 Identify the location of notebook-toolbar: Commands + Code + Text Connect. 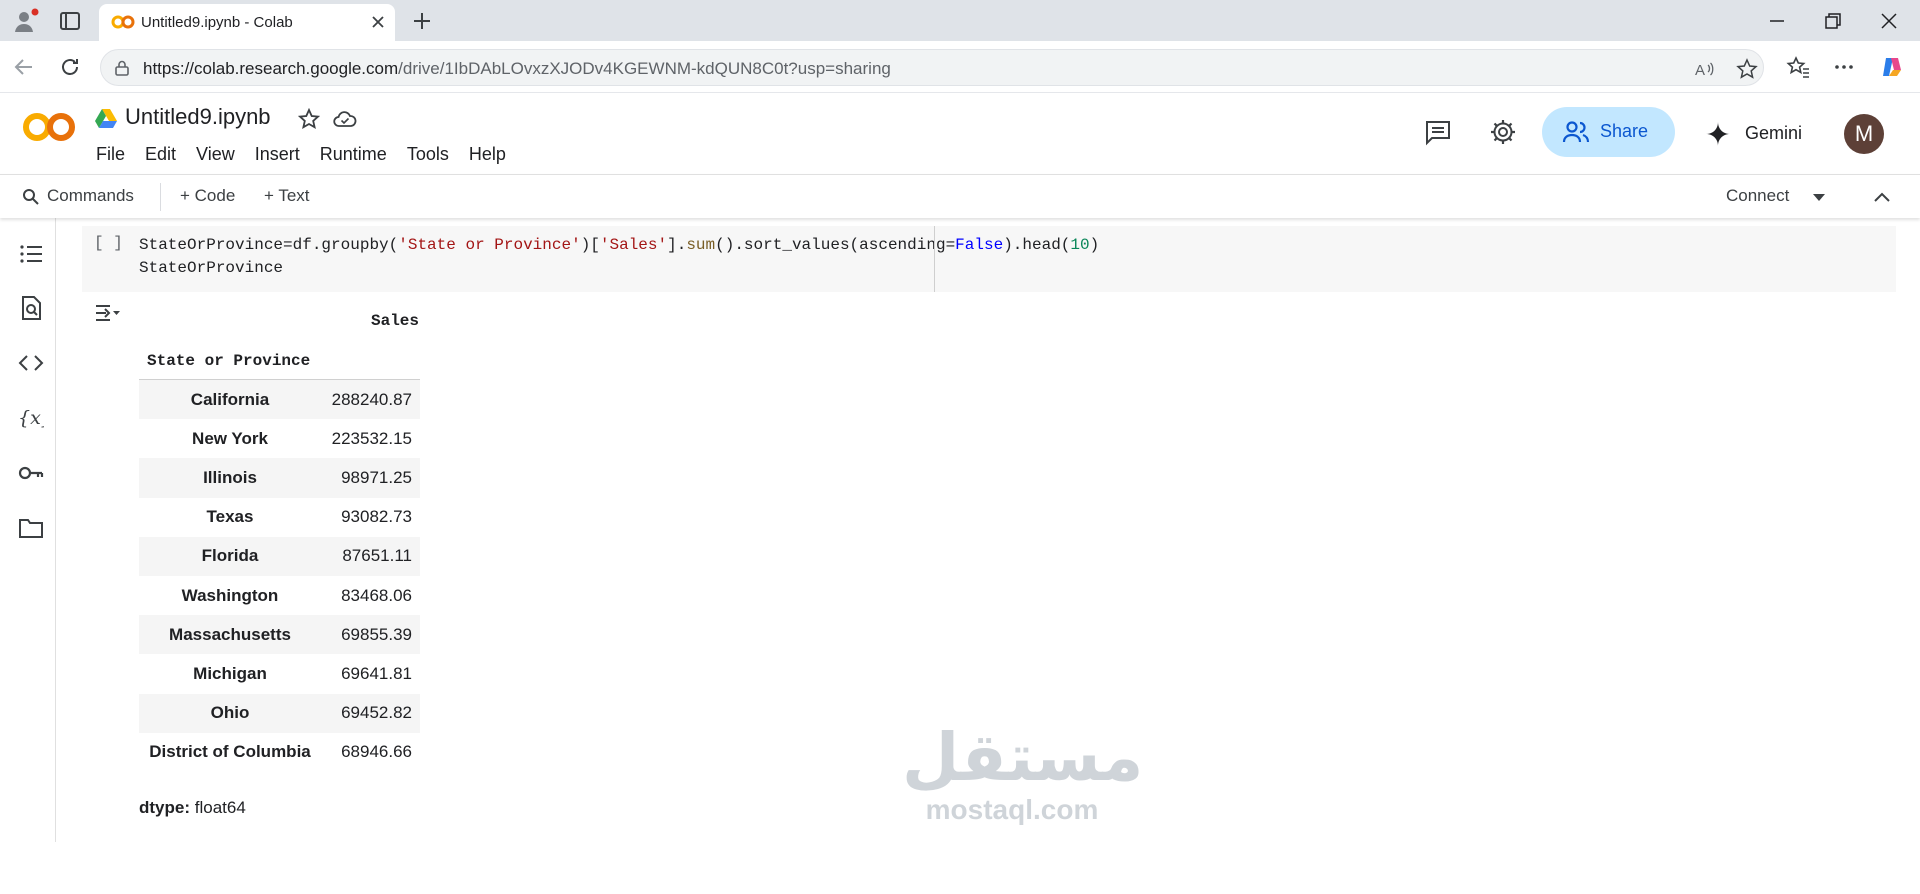
(960, 196).